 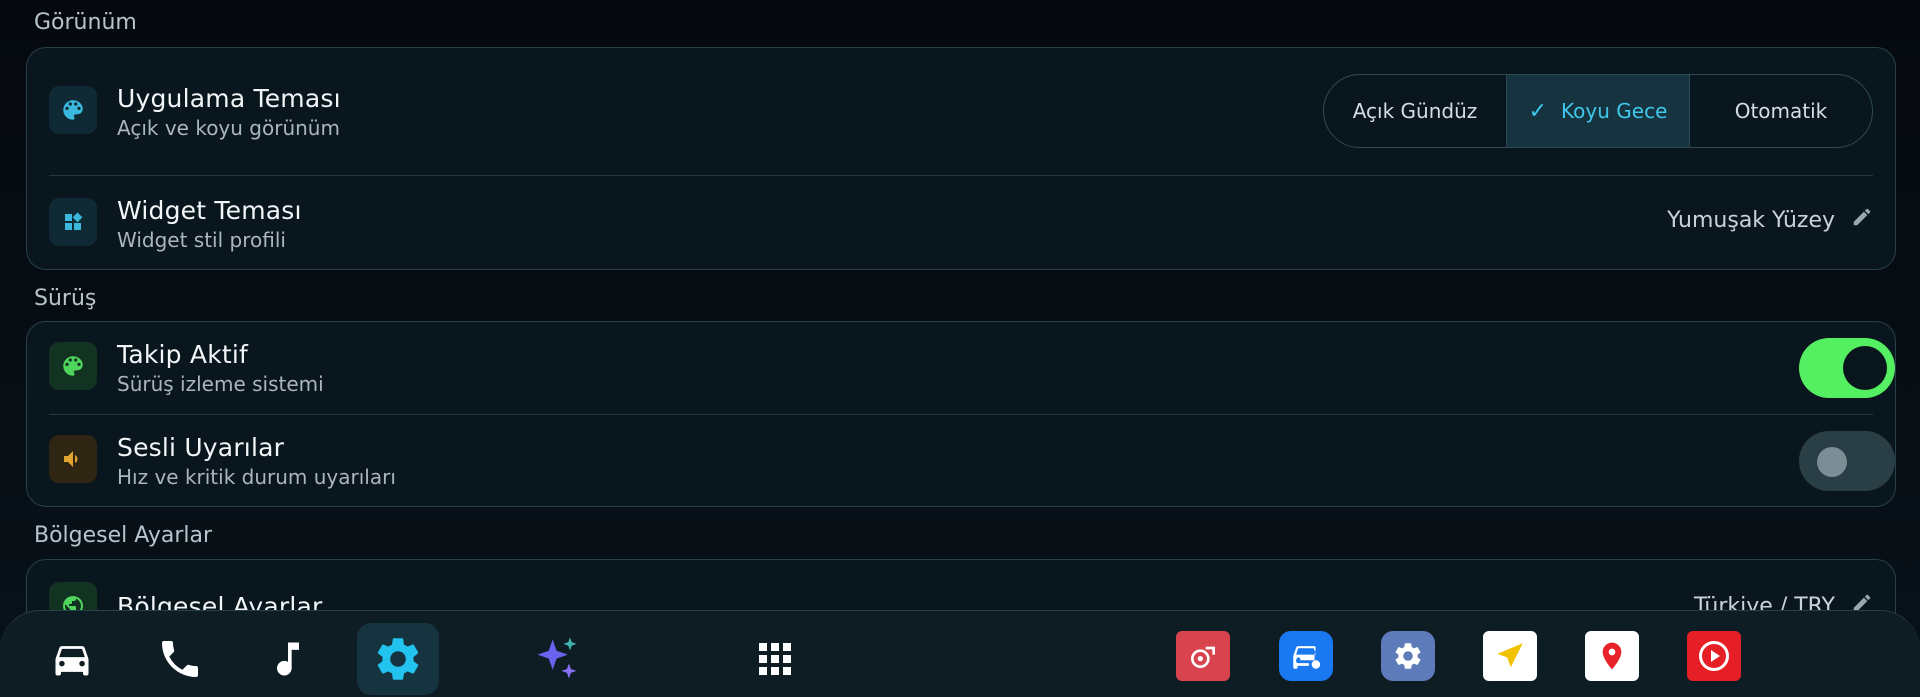 What do you see at coordinates (1306, 656) in the screenshot?
I see `car-service-app-icon` at bounding box center [1306, 656].